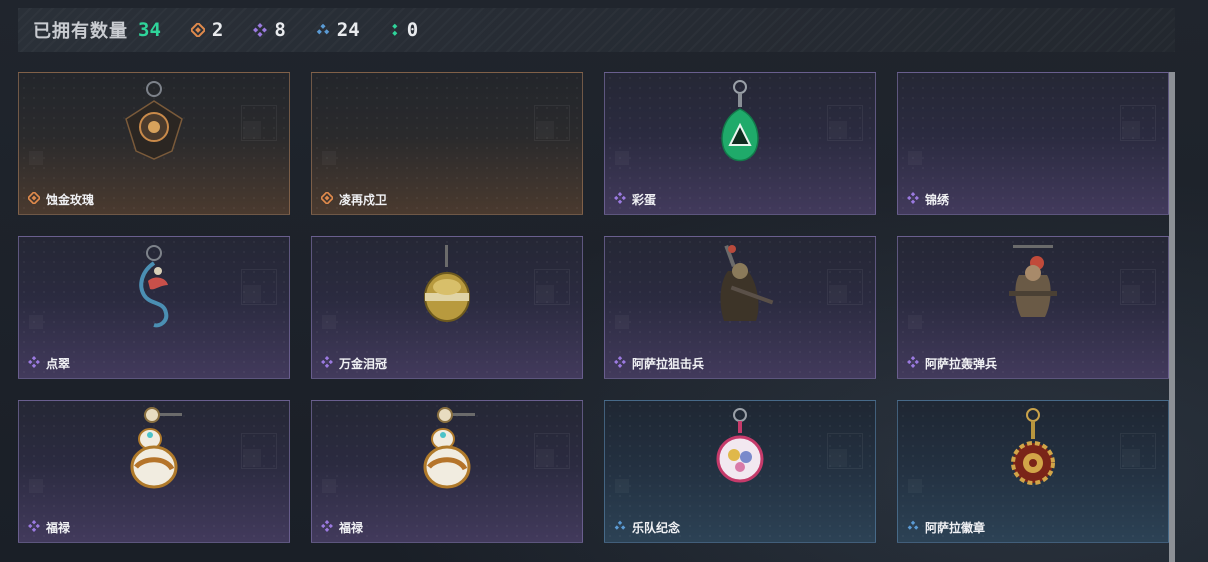 This screenshot has width=1208, height=562. What do you see at coordinates (955, 528) in the screenshot?
I see `item-name: 阿萨拉徽章` at bounding box center [955, 528].